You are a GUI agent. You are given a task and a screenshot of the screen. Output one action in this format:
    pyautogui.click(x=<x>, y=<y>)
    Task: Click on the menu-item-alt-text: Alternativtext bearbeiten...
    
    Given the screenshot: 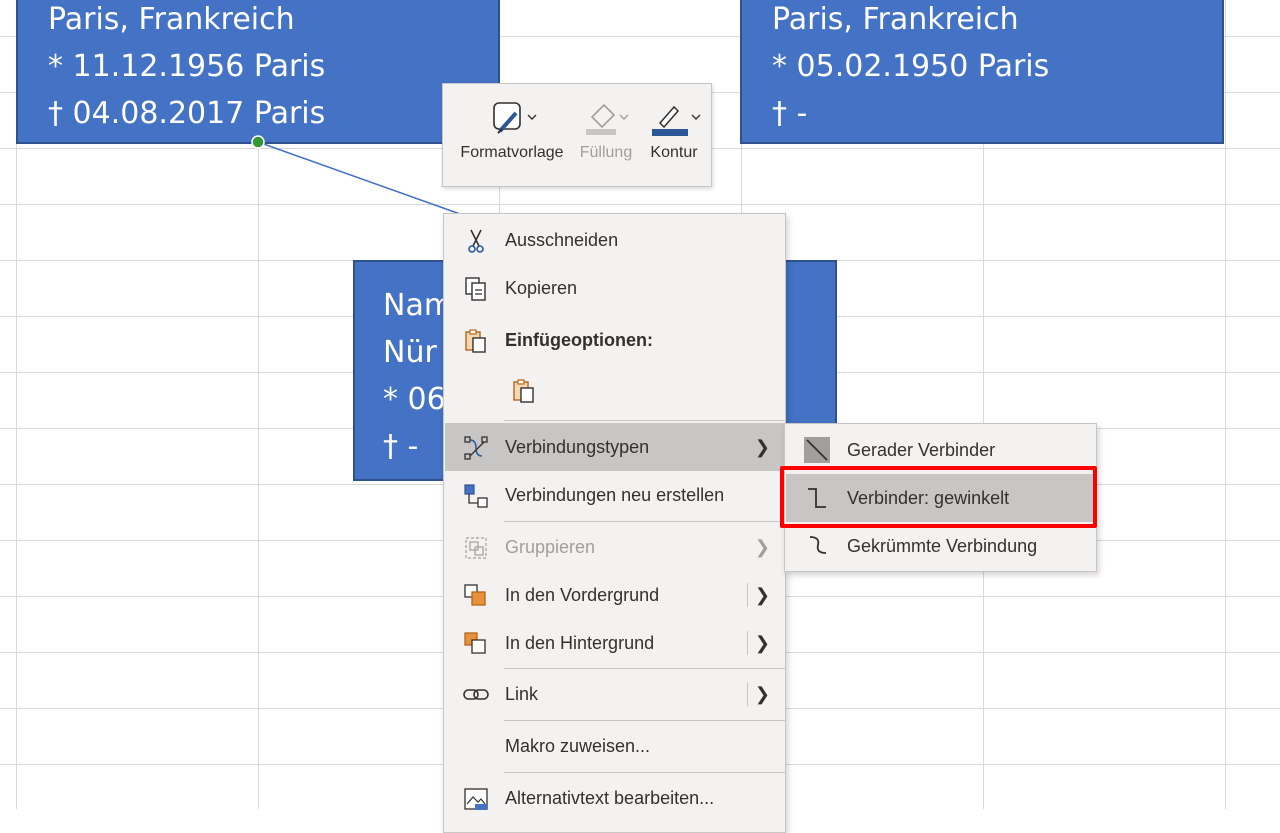 What is the action you would take?
    pyautogui.click(x=614, y=798)
    